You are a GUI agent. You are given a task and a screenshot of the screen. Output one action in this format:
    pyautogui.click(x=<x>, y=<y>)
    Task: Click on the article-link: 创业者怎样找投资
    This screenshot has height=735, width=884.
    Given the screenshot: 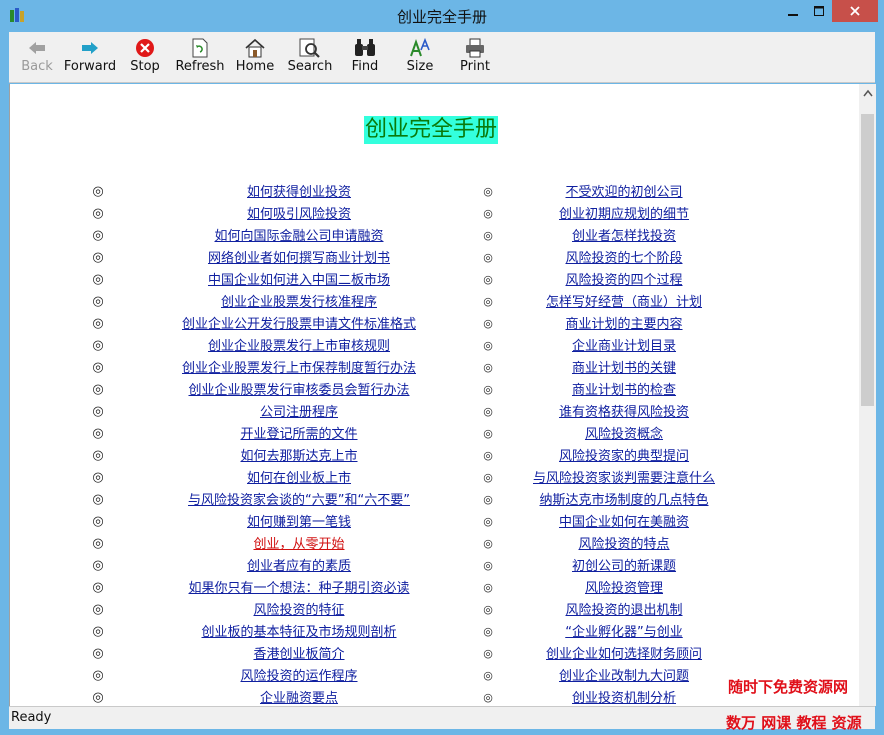 What is the action you would take?
    pyautogui.click(x=624, y=236)
    